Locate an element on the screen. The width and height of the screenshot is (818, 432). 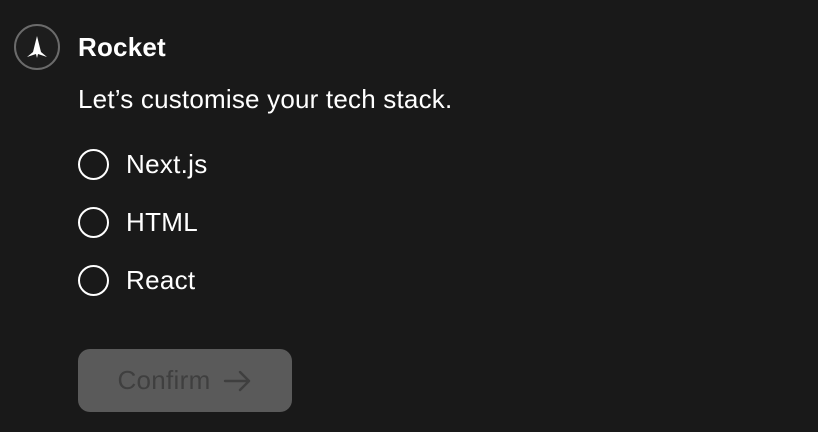
rocket-glyph-icon is located at coordinates (37, 47).